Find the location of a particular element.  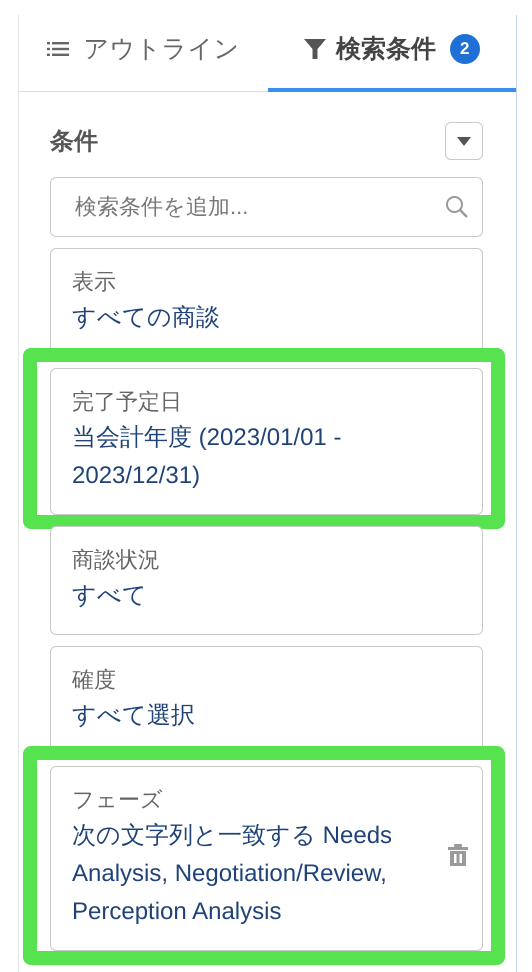

condition-label: 確度 is located at coordinates (94, 680).